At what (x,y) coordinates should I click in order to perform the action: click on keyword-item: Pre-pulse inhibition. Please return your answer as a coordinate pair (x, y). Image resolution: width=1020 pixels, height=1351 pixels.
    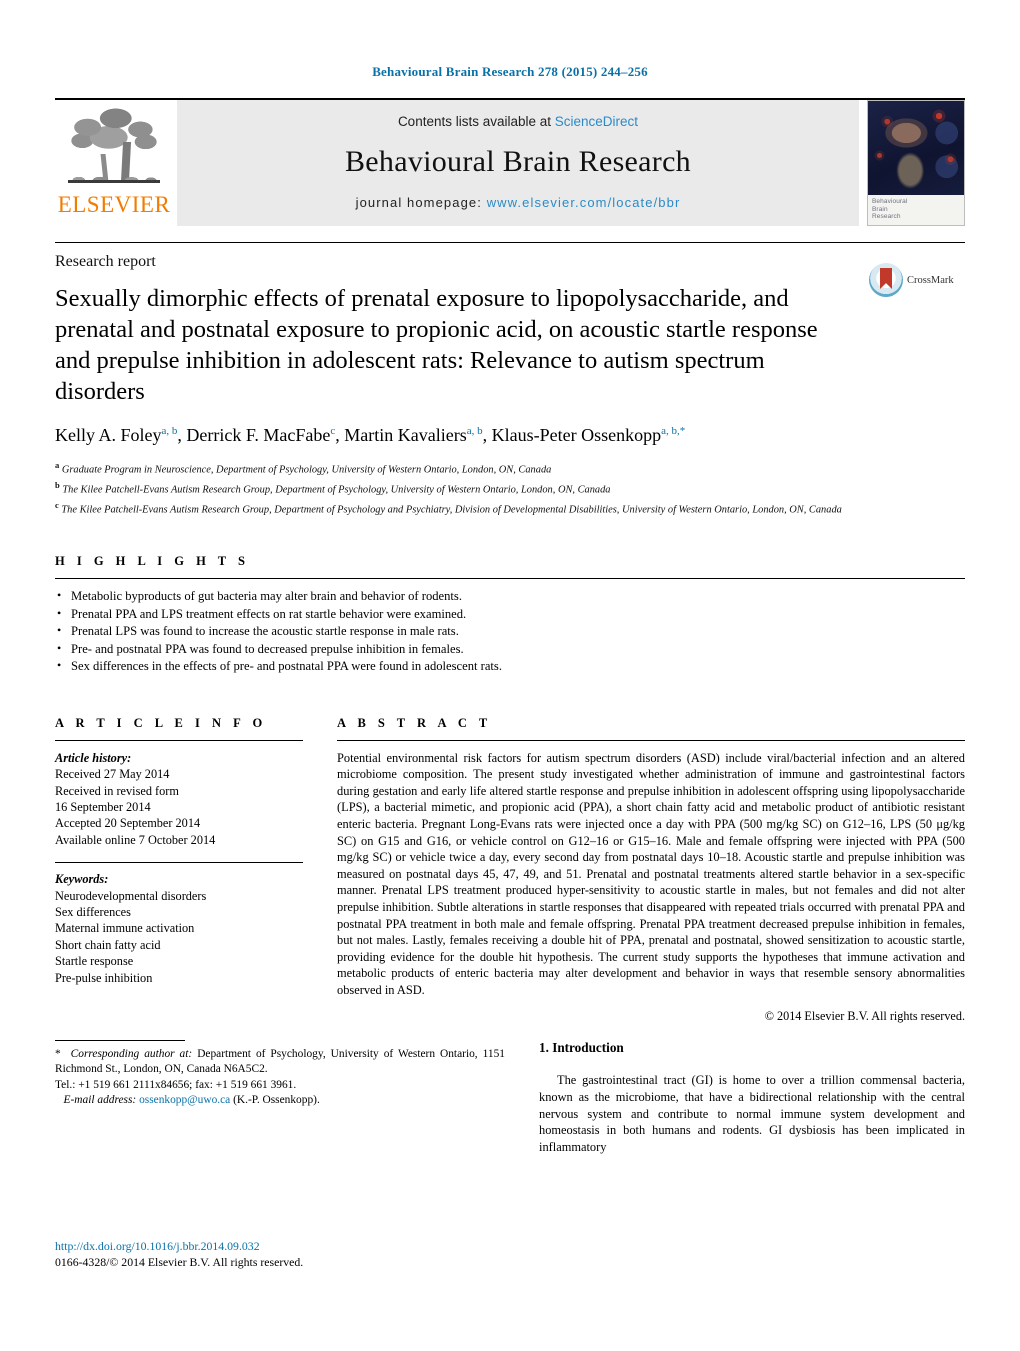
    Looking at the image, I should click on (104, 977).